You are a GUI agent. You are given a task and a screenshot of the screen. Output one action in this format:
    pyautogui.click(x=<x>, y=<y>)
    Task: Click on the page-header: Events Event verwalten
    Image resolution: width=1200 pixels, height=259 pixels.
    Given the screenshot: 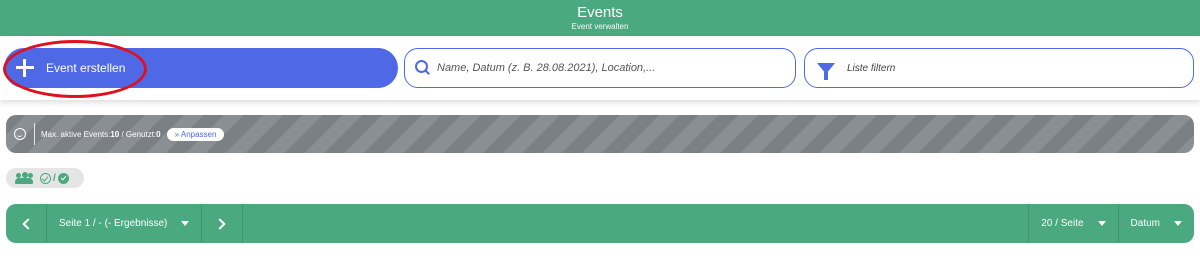 What is the action you would take?
    pyautogui.click(x=600, y=18)
    